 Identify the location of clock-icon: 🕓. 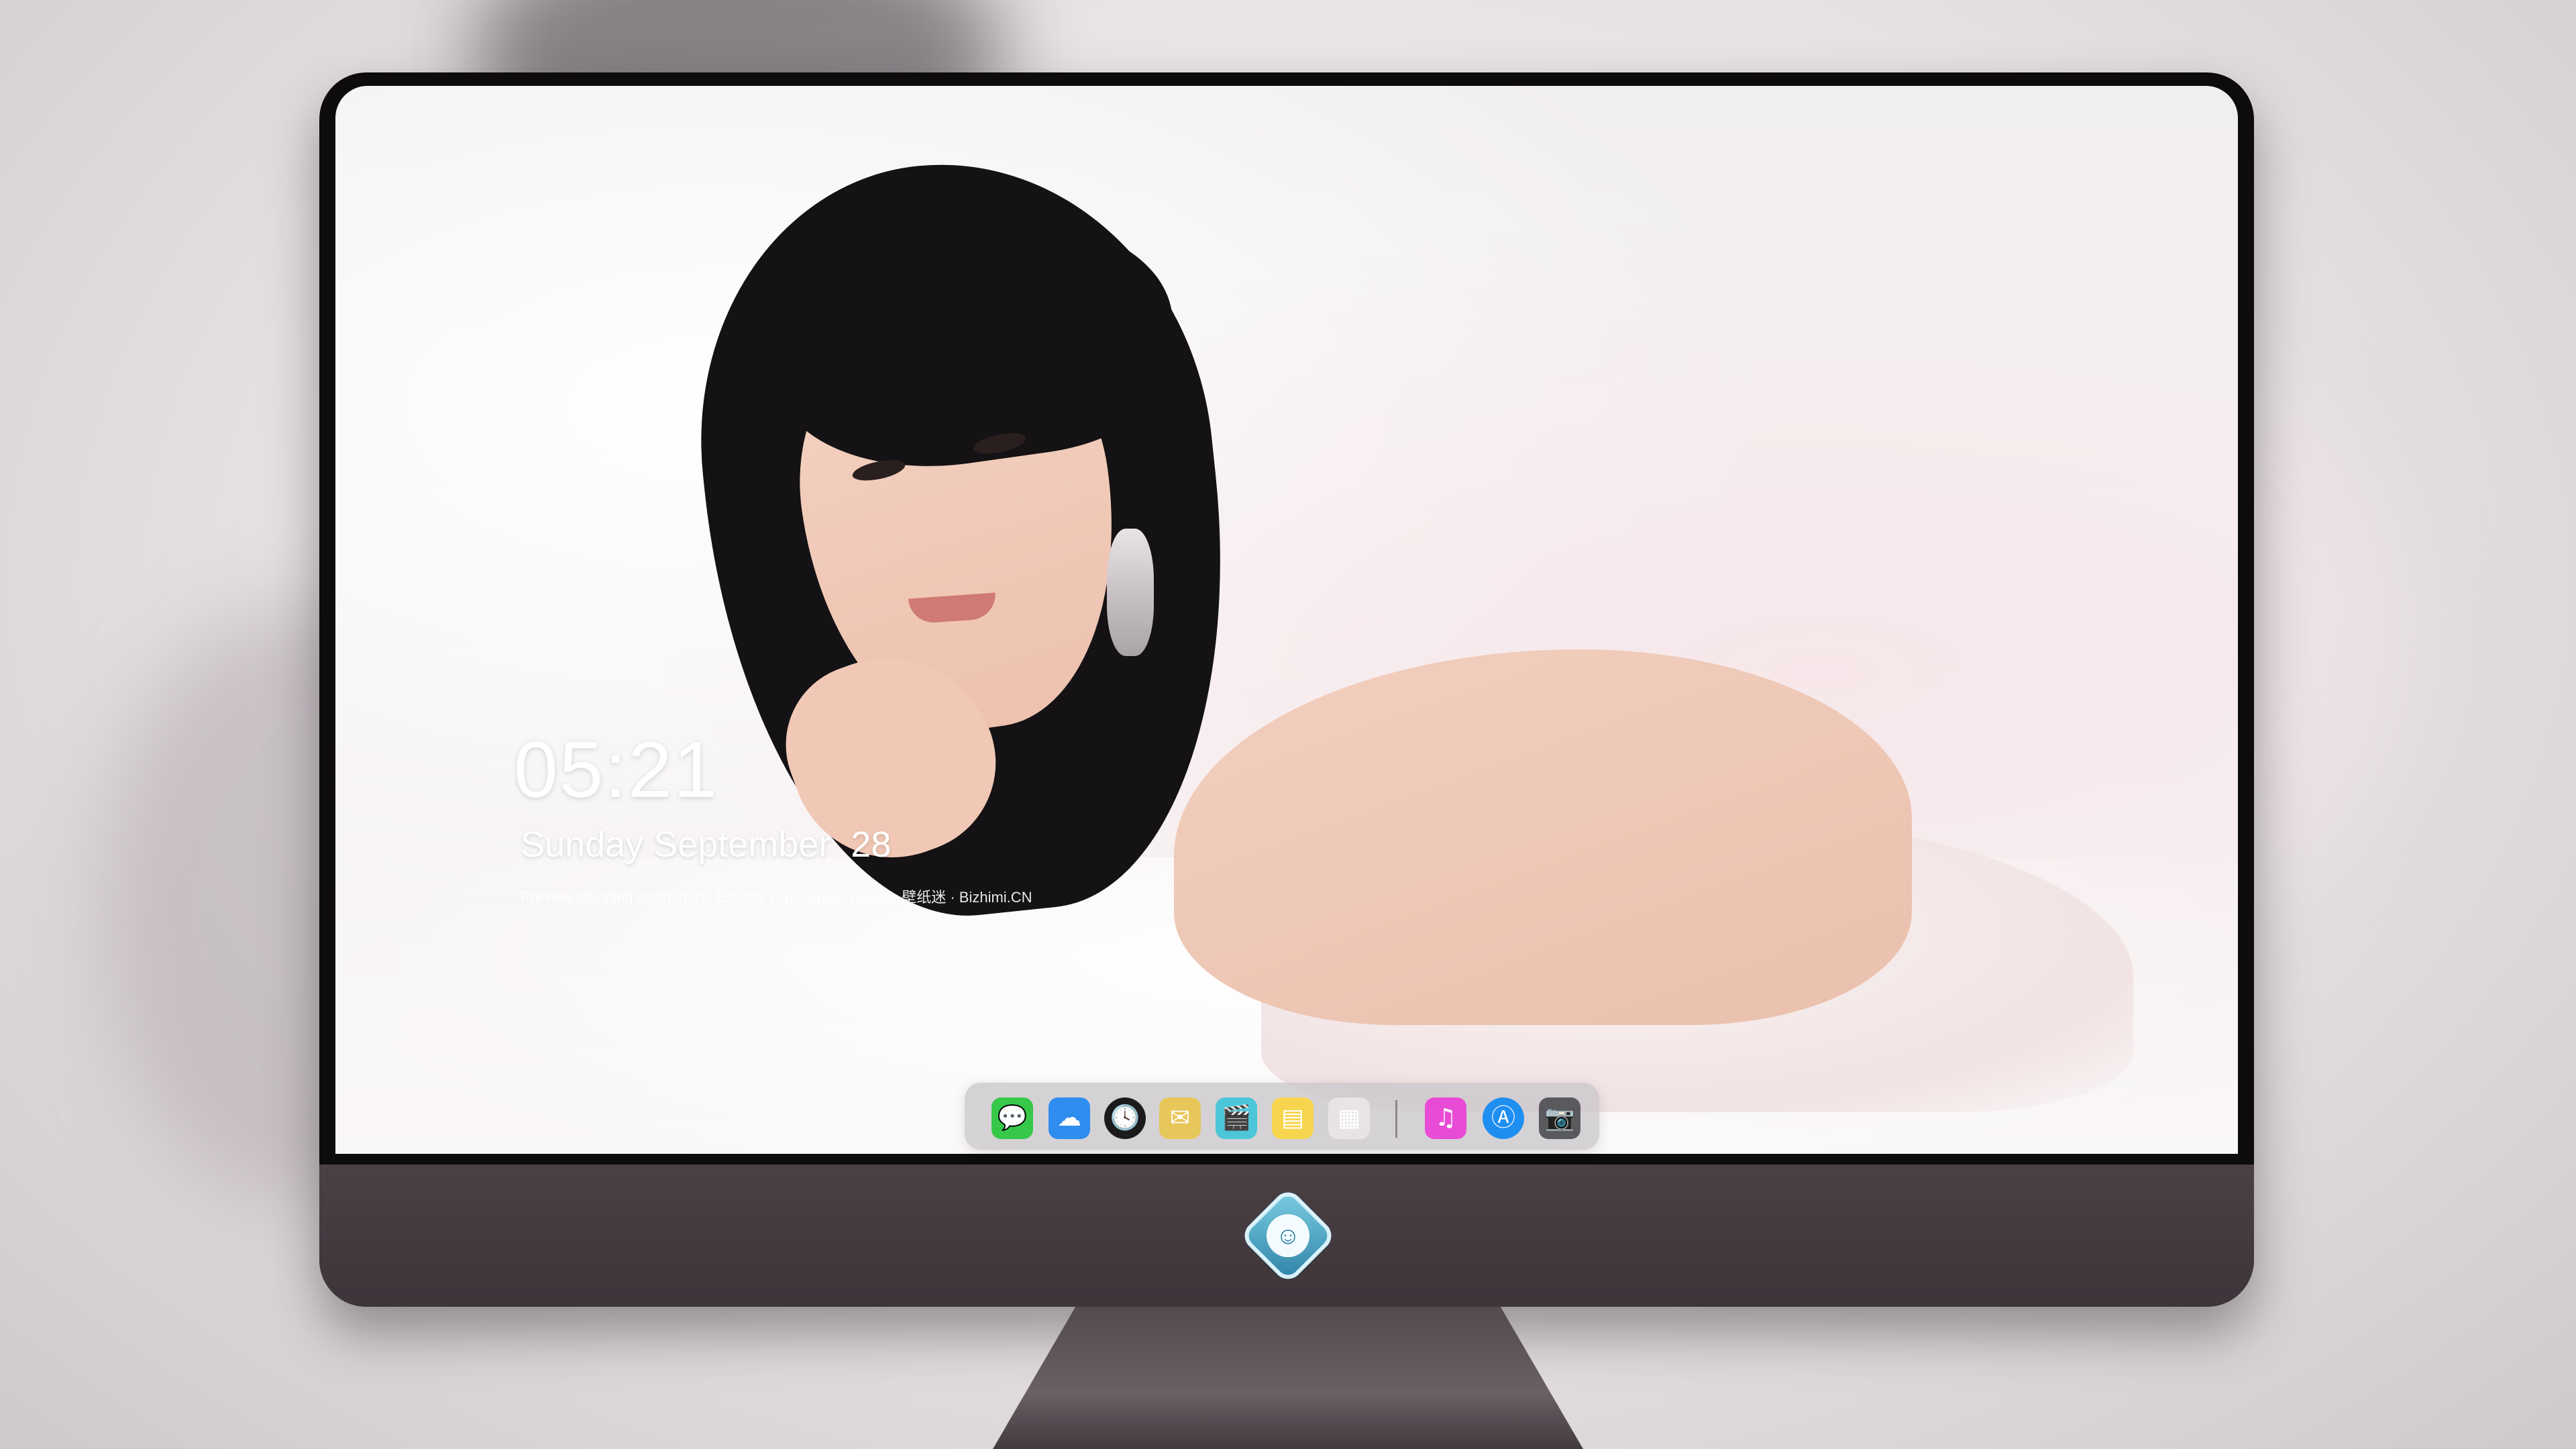
(1125, 1118).